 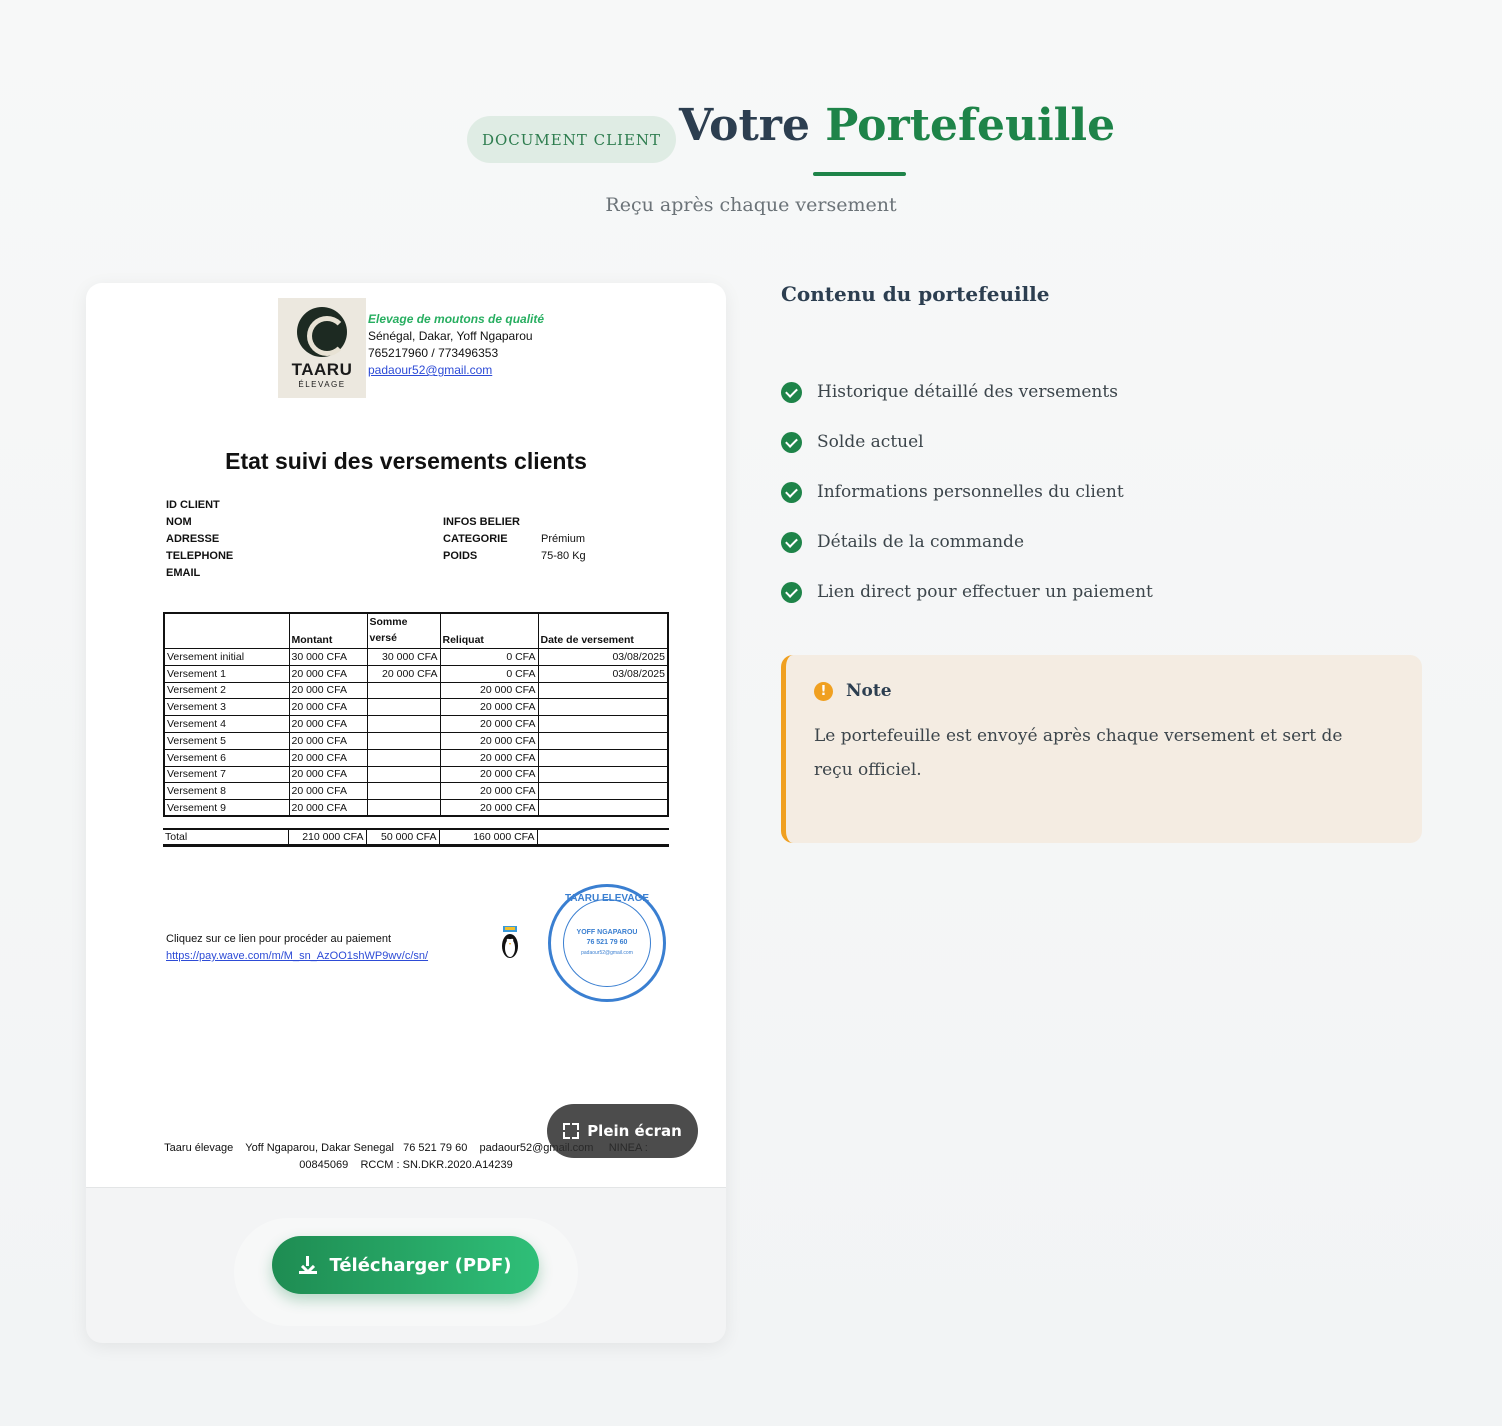 I want to click on fullscreen-button: Plein écran, so click(x=622, y=1131).